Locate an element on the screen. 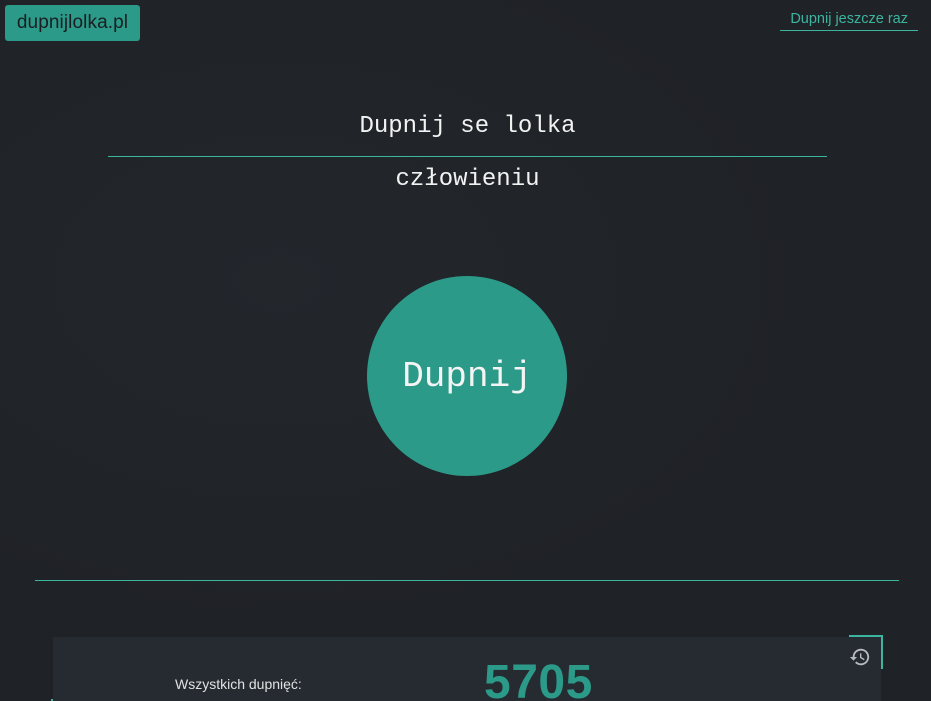 Image resolution: width=931 pixels, height=701 pixels. total-dupniec-count: 5705 is located at coordinates (538, 678).